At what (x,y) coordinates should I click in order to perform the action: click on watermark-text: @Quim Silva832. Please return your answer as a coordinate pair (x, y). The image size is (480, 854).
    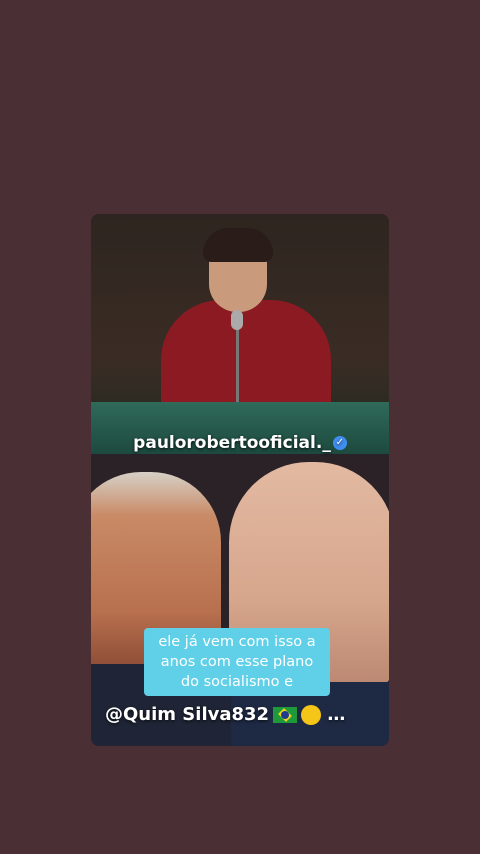
    Looking at the image, I should click on (187, 714).